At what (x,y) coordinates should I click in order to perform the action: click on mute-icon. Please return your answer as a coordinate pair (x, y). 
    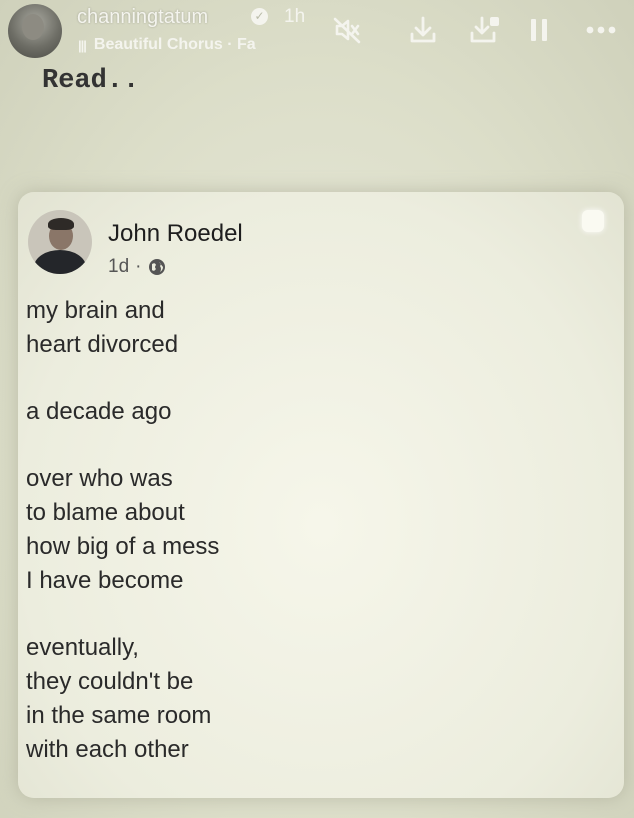
    Looking at the image, I should click on (347, 30).